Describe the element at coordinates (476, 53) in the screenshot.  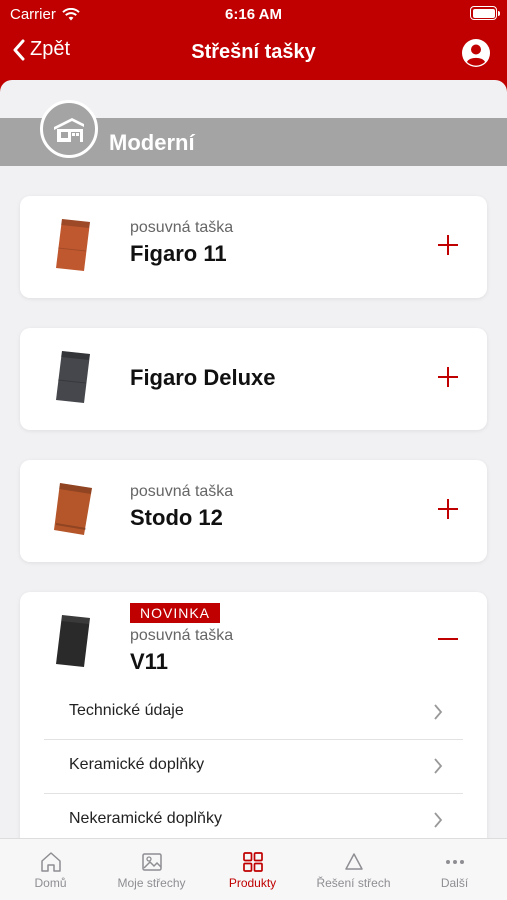
I see `profile-icon` at that location.